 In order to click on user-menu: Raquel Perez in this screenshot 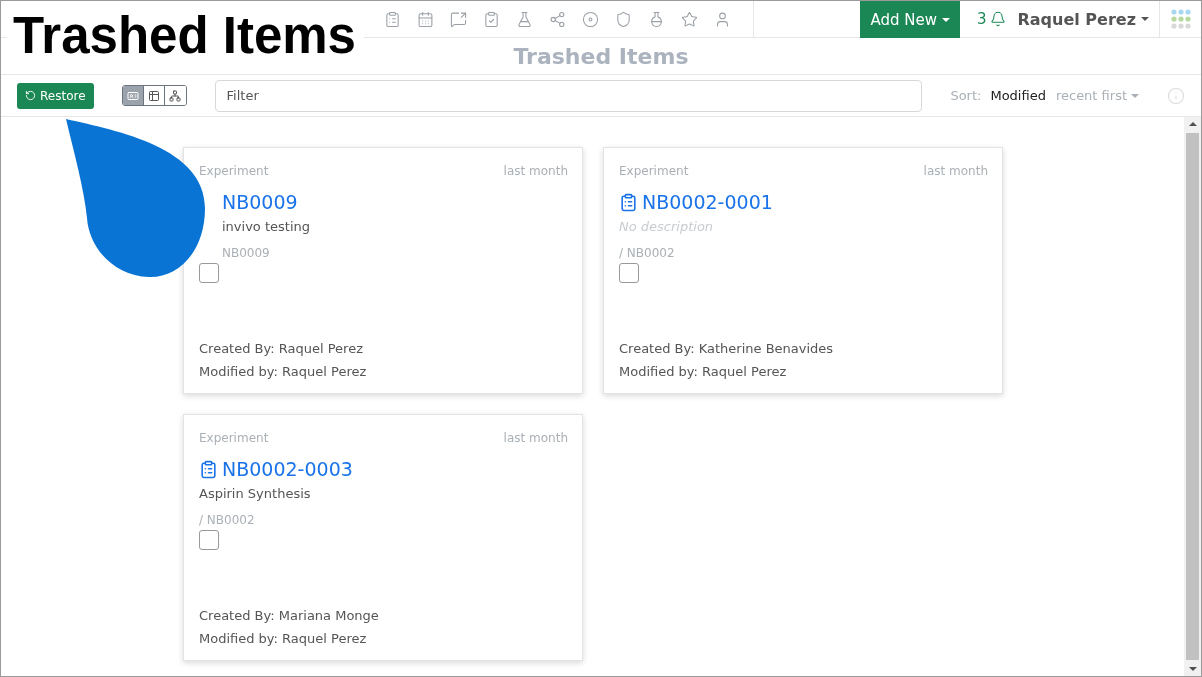, I will do `click(1088, 19)`.